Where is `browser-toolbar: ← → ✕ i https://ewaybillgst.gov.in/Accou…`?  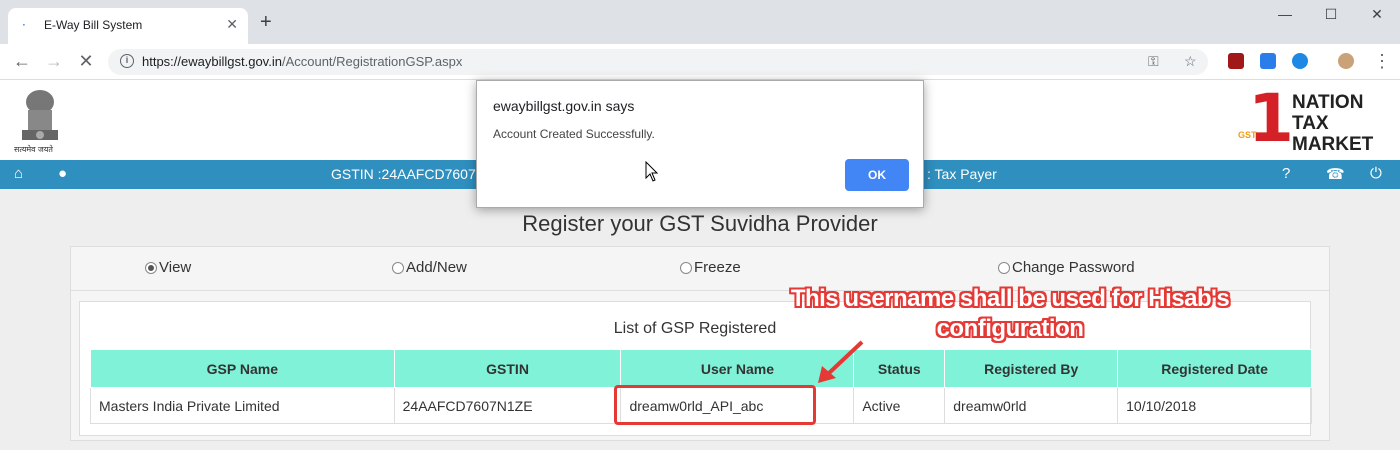 browser-toolbar: ← → ✕ i https://ewaybillgst.gov.in/Accou… is located at coordinates (700, 62).